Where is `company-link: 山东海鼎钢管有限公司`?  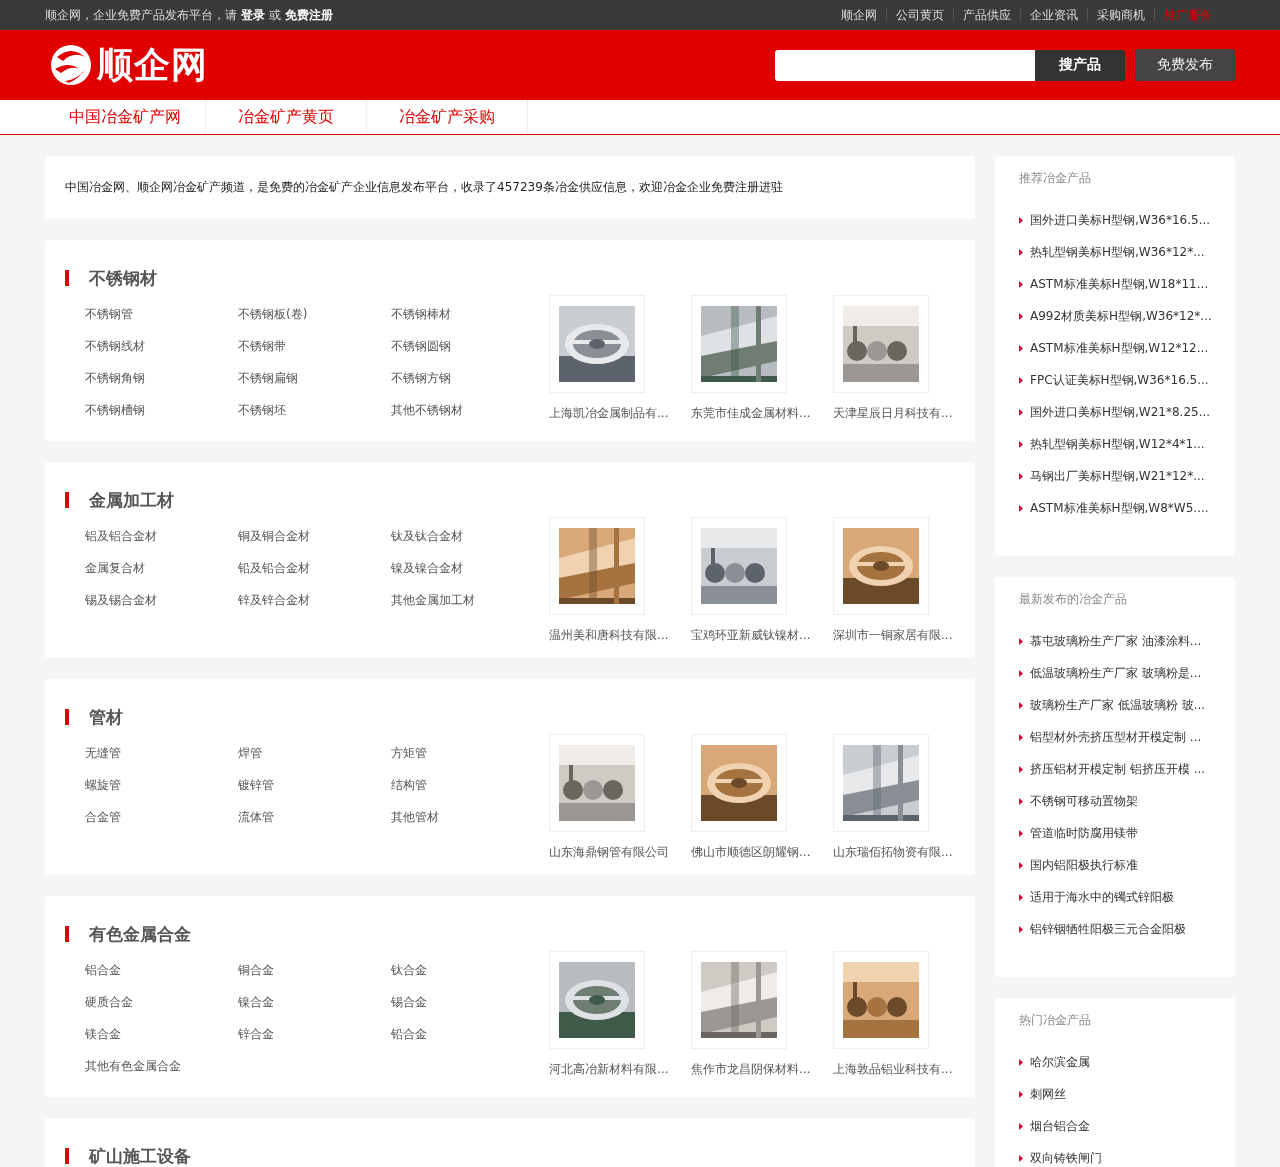 company-link: 山东海鼎钢管有限公司 is located at coordinates (610, 852).